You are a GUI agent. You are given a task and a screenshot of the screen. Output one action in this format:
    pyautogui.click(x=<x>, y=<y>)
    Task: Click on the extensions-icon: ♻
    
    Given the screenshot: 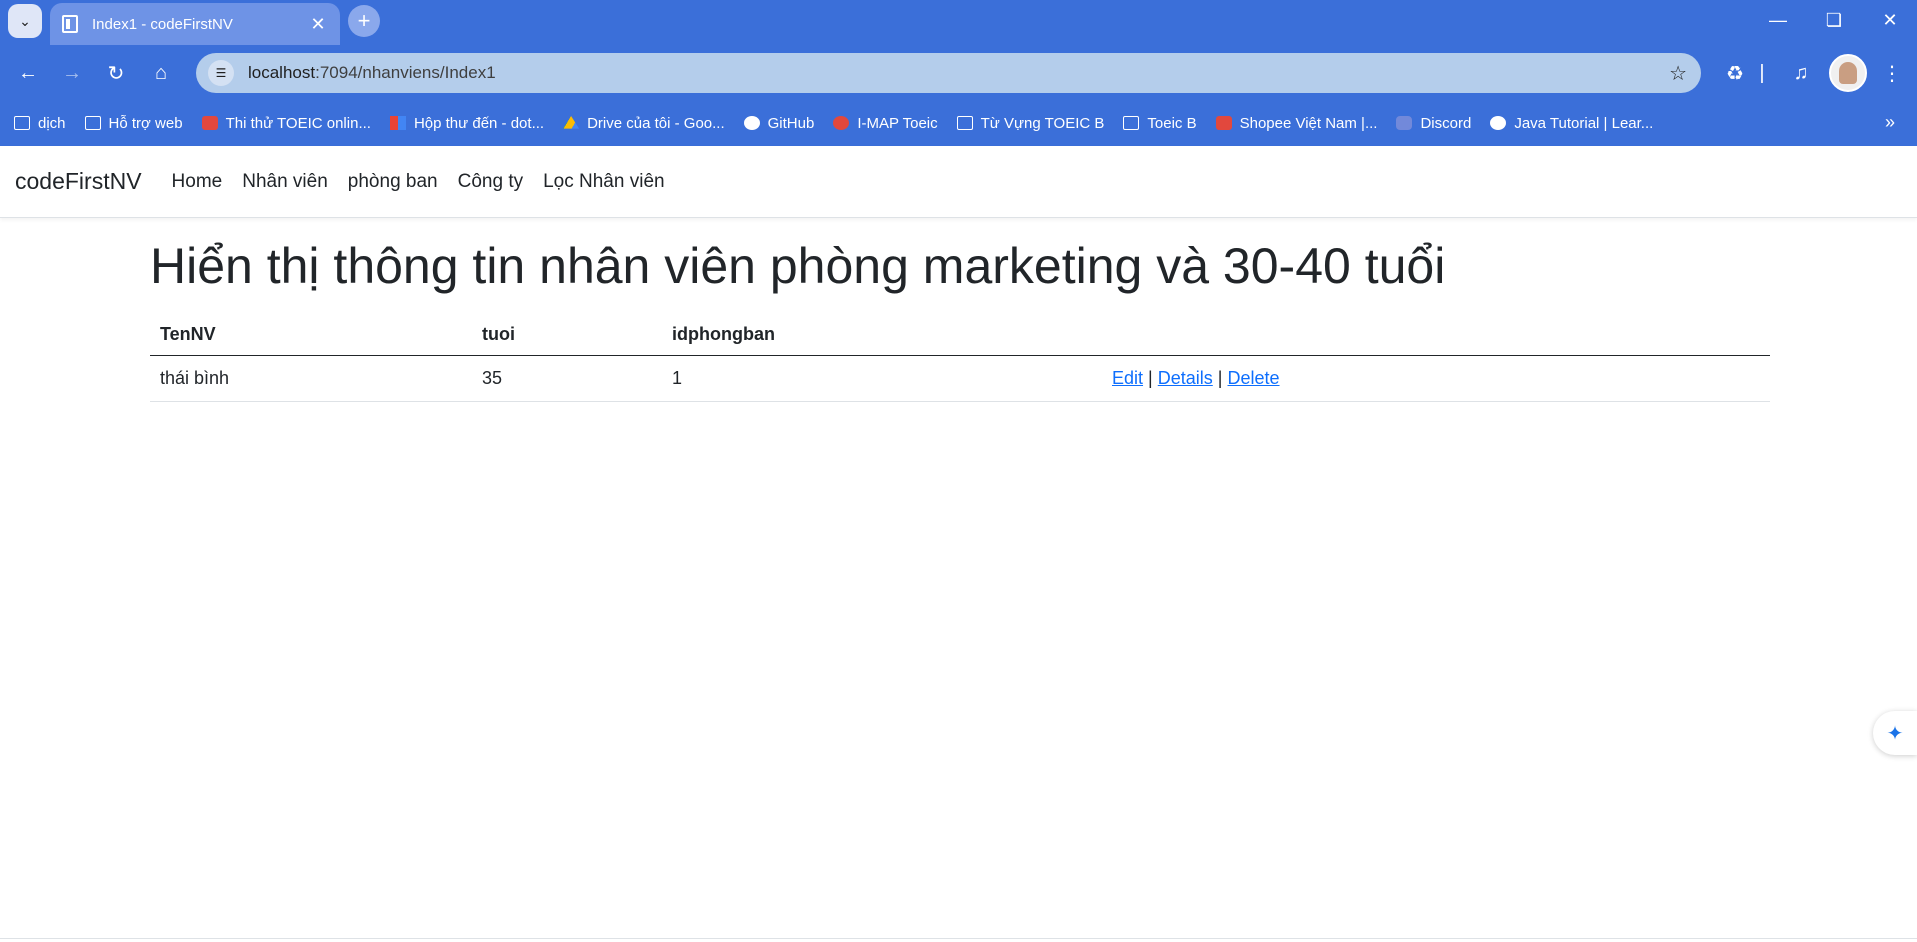 What is the action you would take?
    pyautogui.click(x=1735, y=73)
    